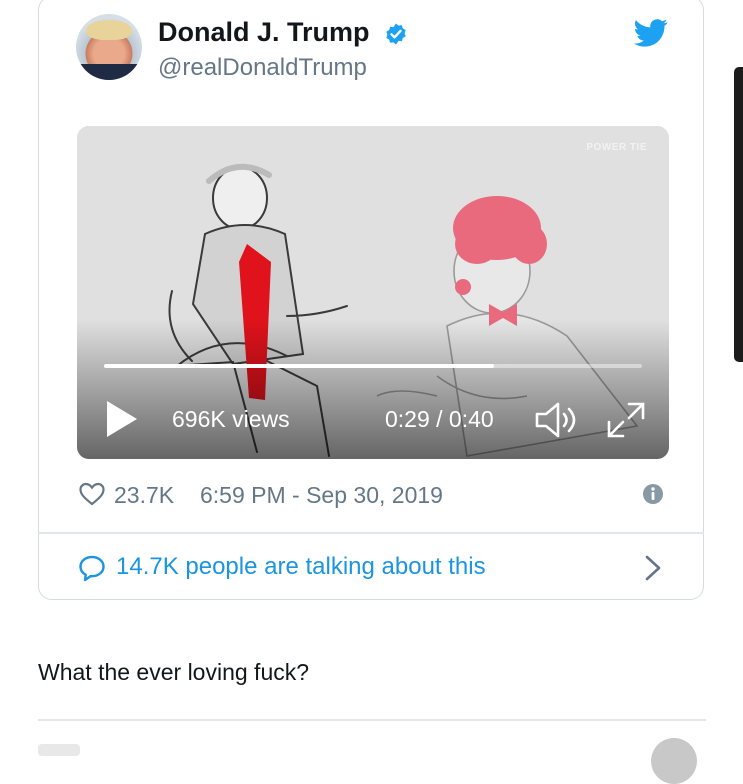 Image resolution: width=743 pixels, height=784 pixels. Describe the element at coordinates (626, 420) in the screenshot. I see `expand-icon` at that location.